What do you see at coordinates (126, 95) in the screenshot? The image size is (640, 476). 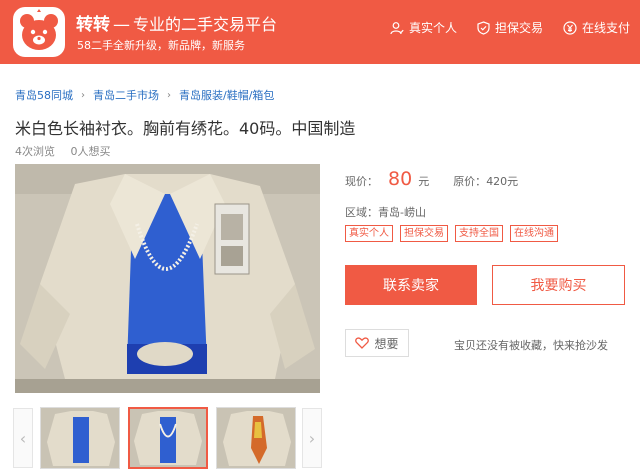 I see `breadcrumb-second-hand-market: 青岛二手市场` at bounding box center [126, 95].